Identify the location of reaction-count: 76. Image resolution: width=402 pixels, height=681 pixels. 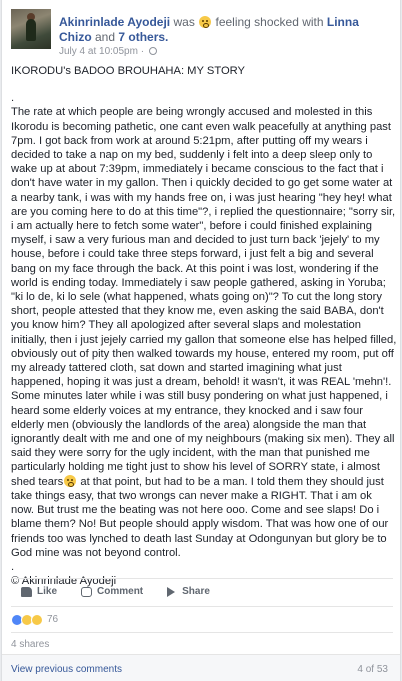
(53, 619).